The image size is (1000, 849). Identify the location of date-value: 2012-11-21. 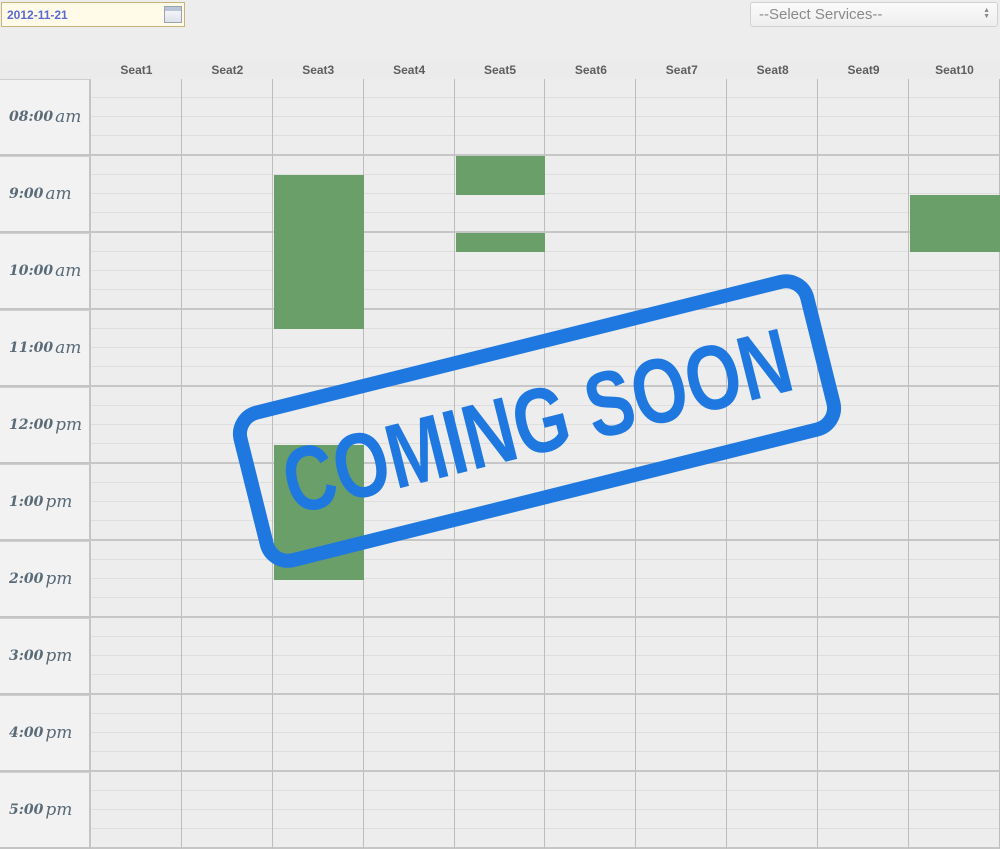
(37, 15).